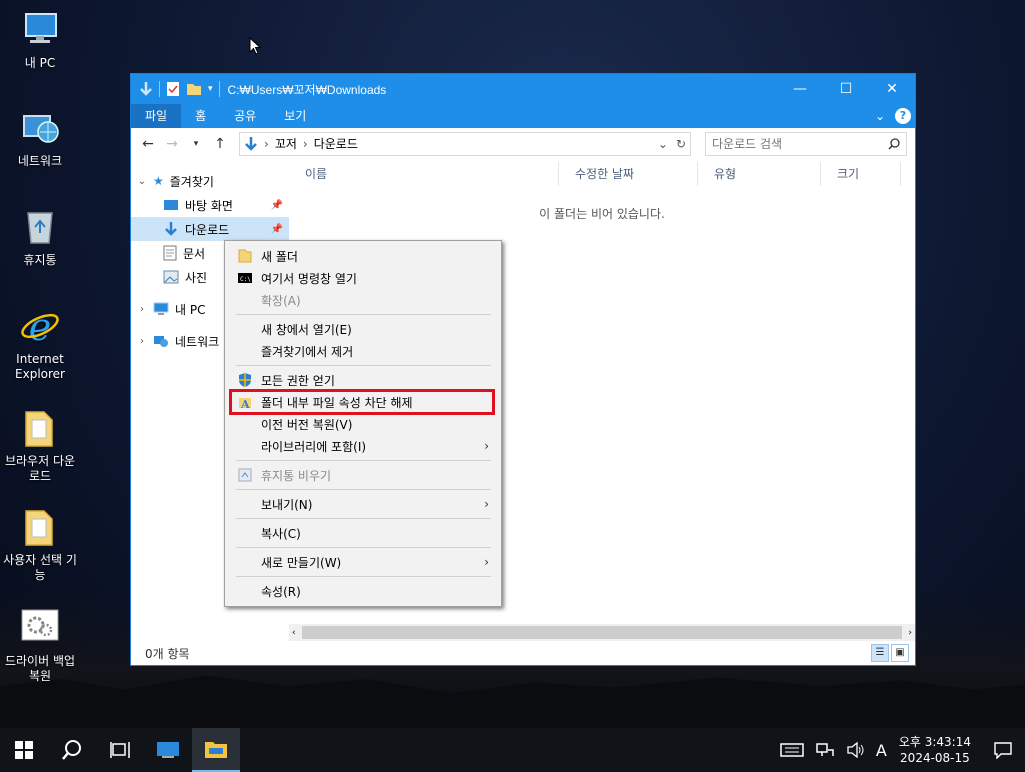 Image resolution: width=1025 pixels, height=772 pixels. What do you see at coordinates (911, 633) in the screenshot?
I see `scroll-right-icon: ›` at bounding box center [911, 633].